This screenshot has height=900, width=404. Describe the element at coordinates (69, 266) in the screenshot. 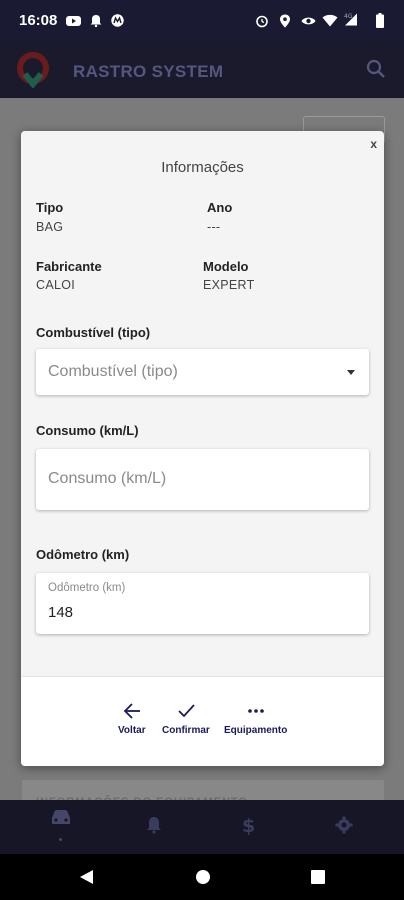

I see `fabricante-label: Fabricante` at that location.